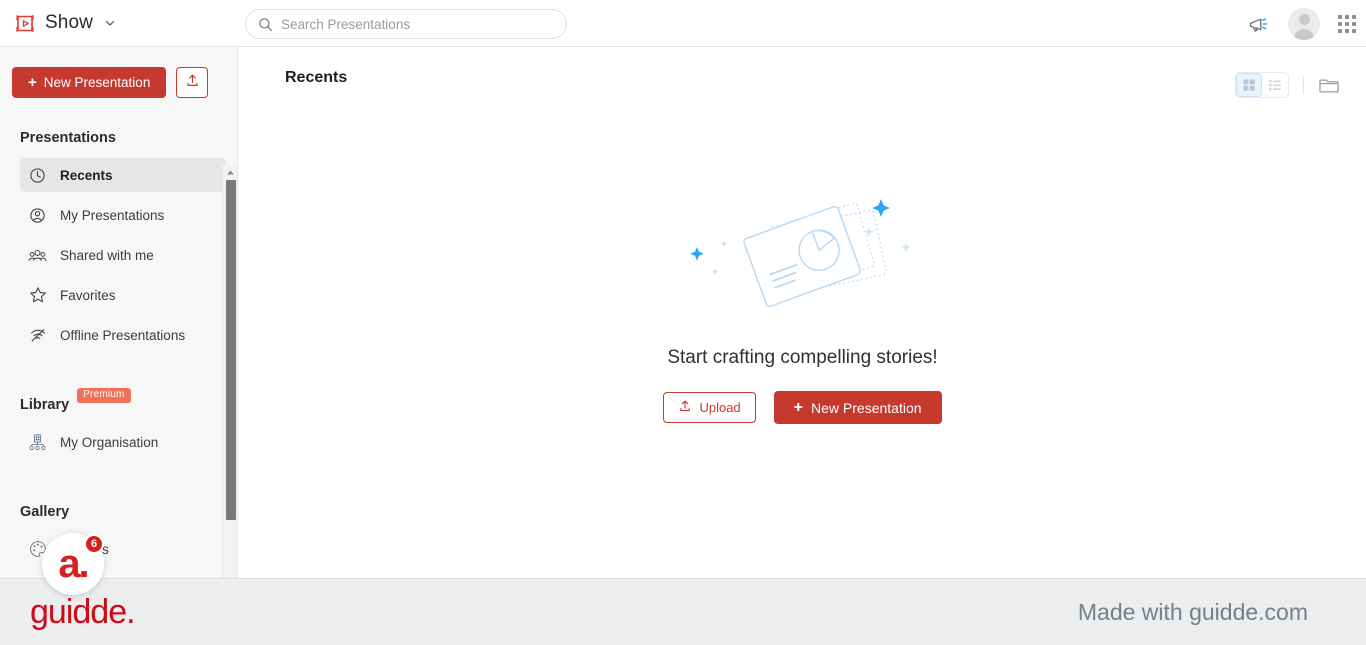 The width and height of the screenshot is (1366, 645). I want to click on offline-wifi-icon, so click(37, 335).